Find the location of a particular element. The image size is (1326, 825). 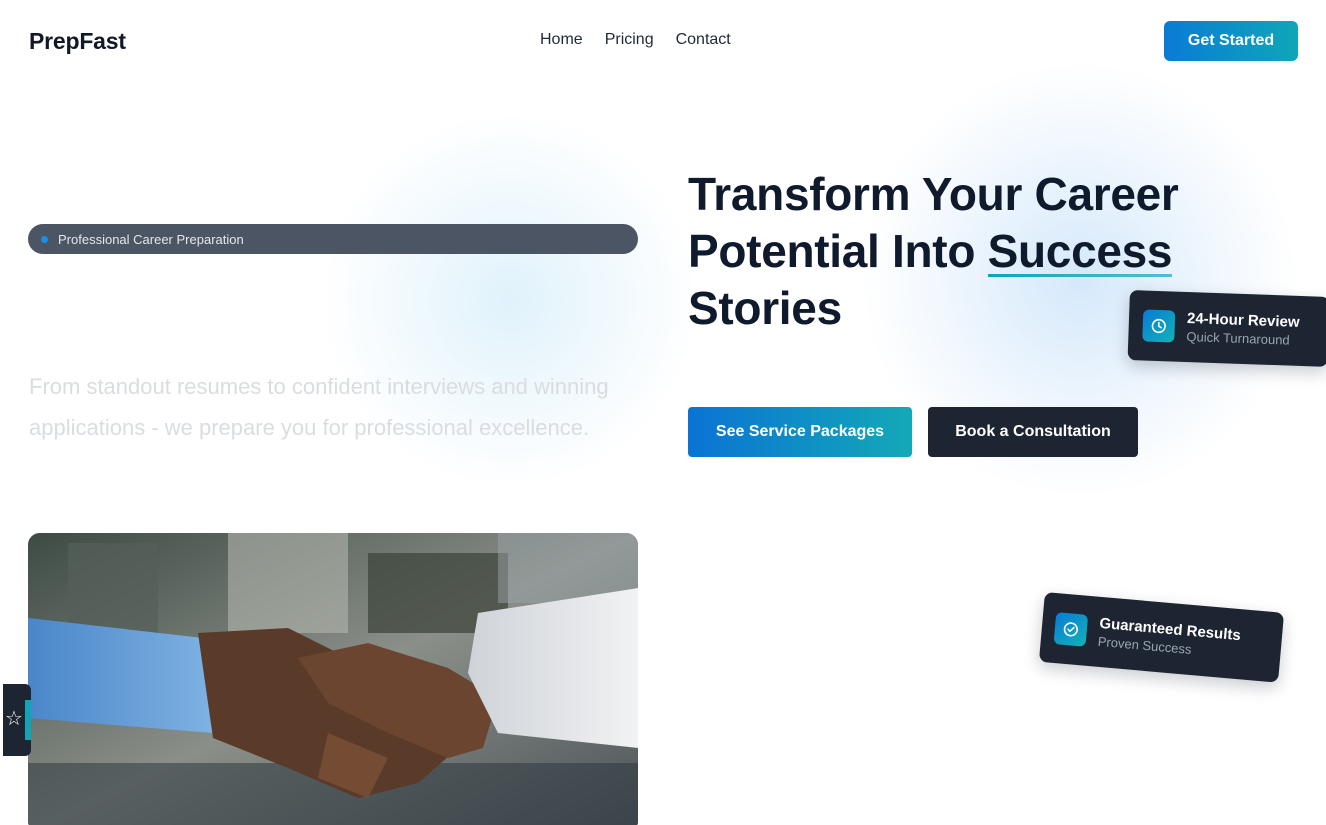

nav-link-pricing: Pricing is located at coordinates (629, 40).